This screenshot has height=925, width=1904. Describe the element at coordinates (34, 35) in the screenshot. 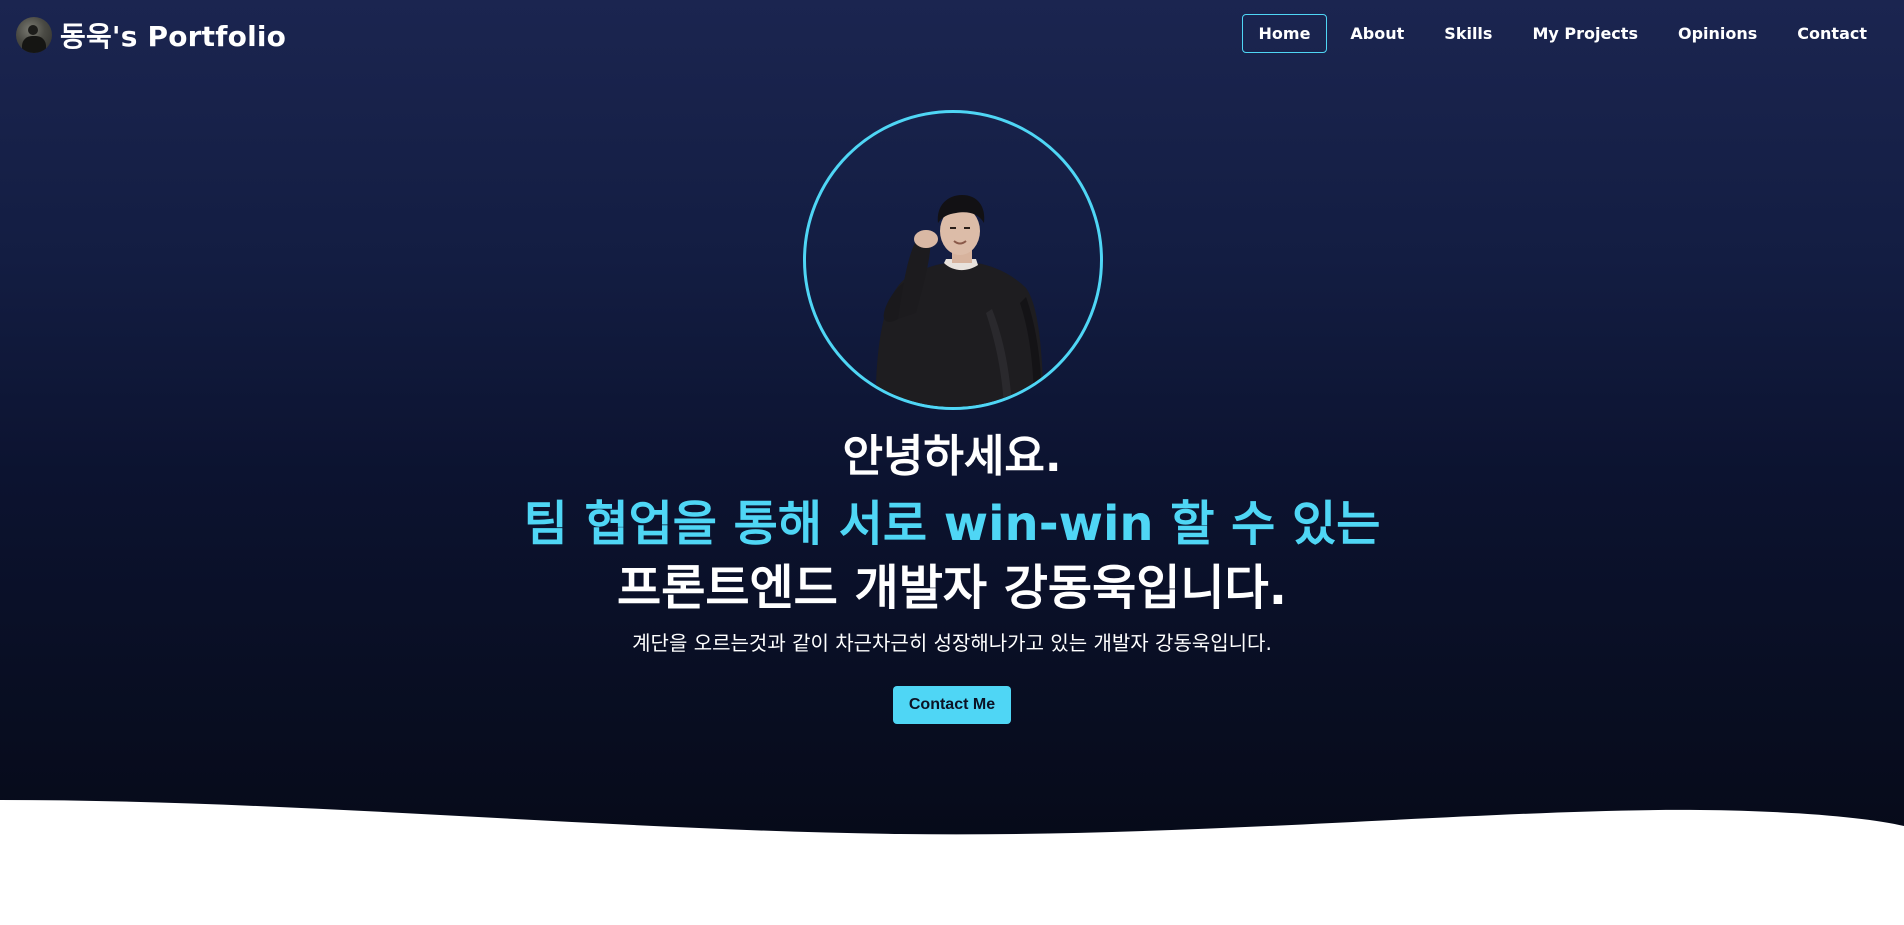

I see `brand-avatar` at that location.